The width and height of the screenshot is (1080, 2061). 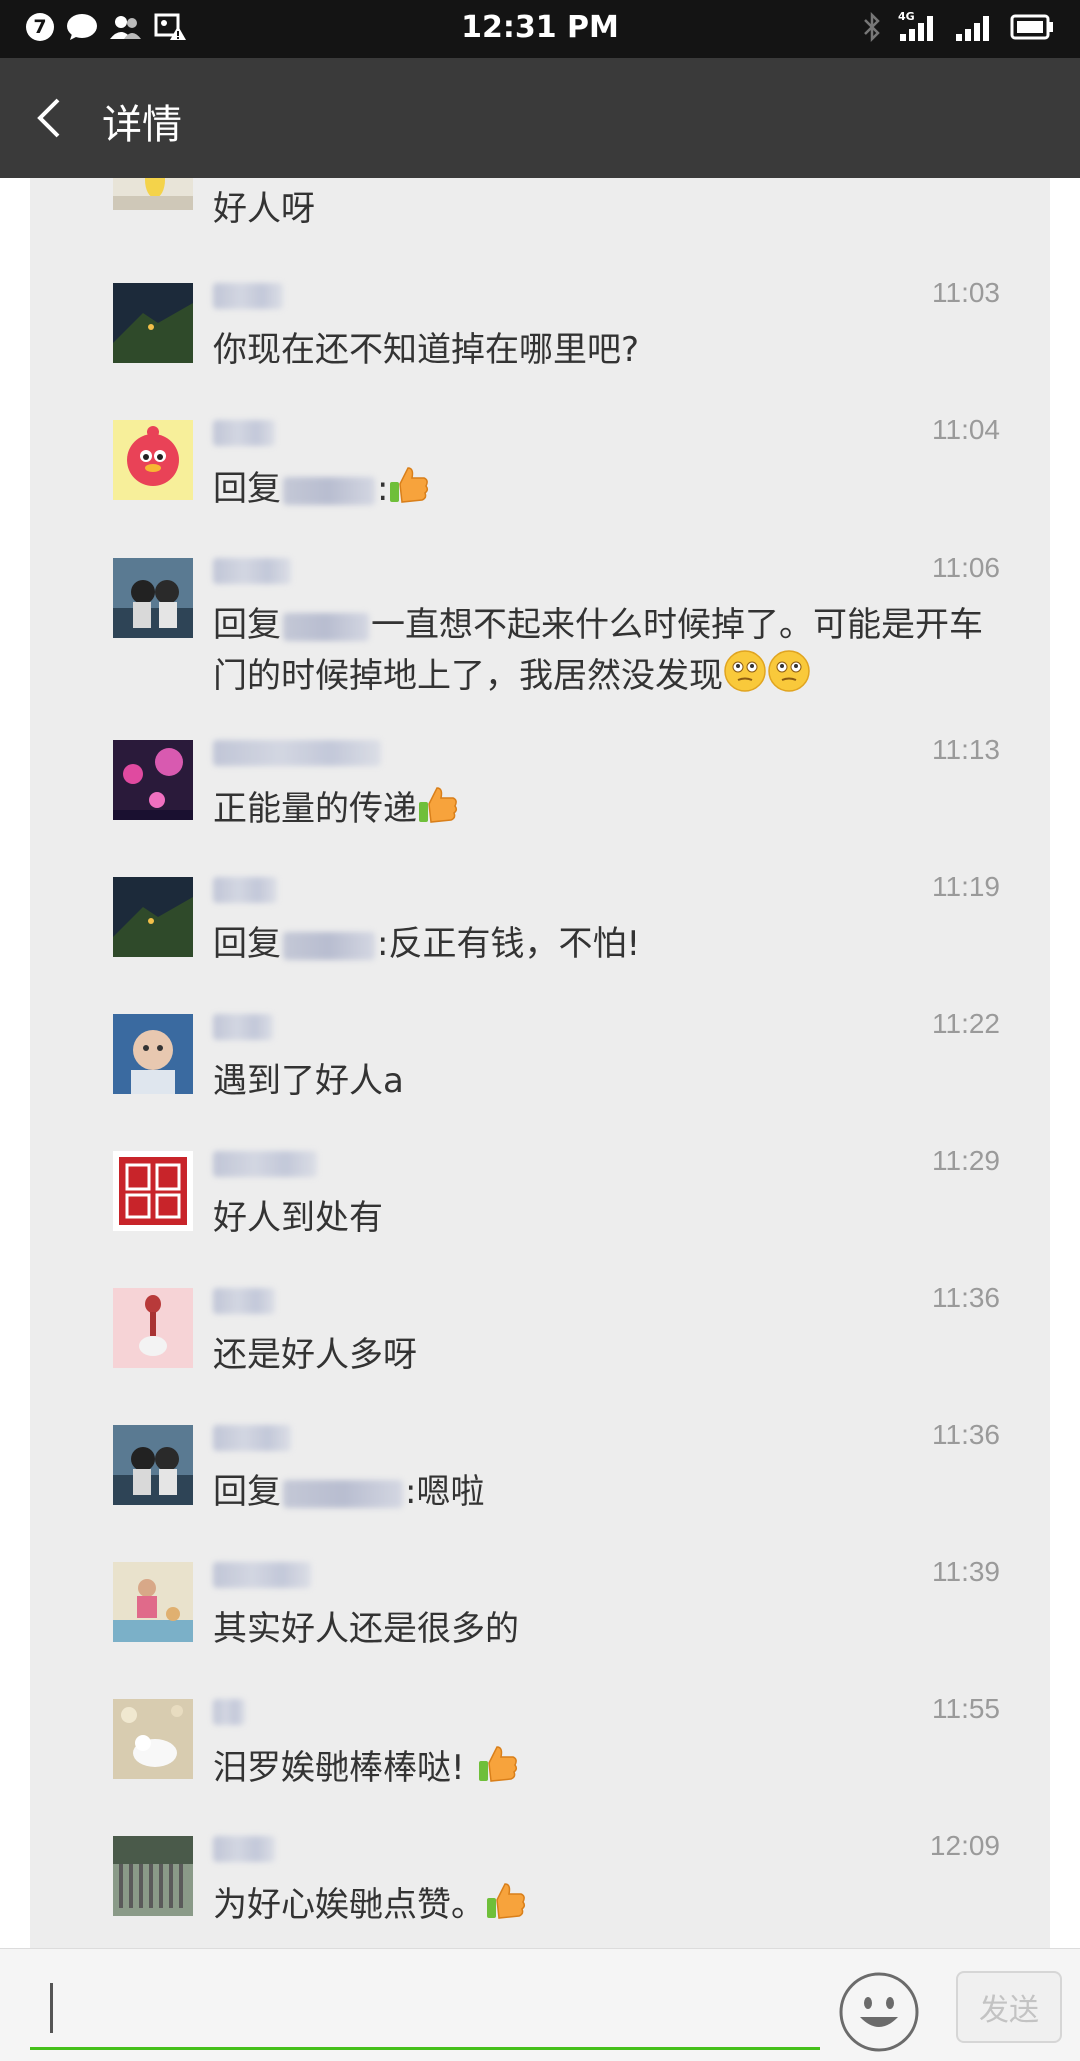 I want to click on comment-text-content: 正能量的传递, so click(x=315, y=809).